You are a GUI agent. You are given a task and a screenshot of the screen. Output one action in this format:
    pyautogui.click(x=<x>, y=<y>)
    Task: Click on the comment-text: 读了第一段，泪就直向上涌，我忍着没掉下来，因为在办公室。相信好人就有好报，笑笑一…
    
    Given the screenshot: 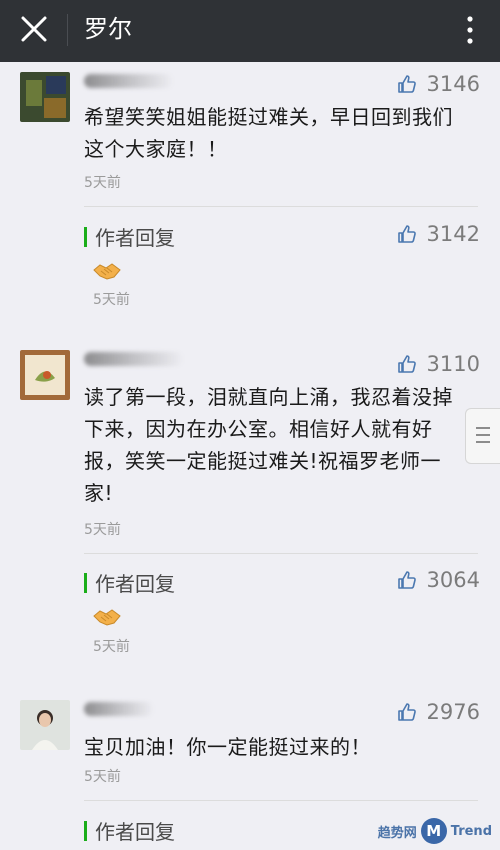 What is the action you would take?
    pyautogui.click(x=268, y=445)
    